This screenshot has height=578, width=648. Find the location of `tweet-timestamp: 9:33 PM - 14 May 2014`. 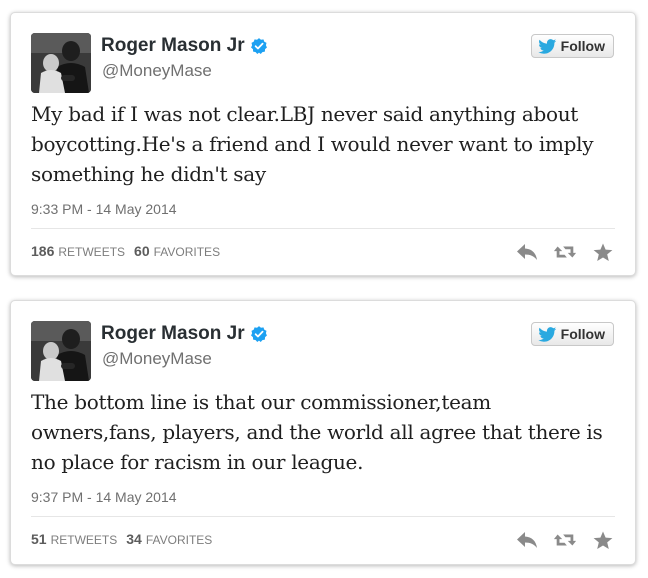

tweet-timestamp: 9:33 PM - 14 May 2014 is located at coordinates (104, 209).